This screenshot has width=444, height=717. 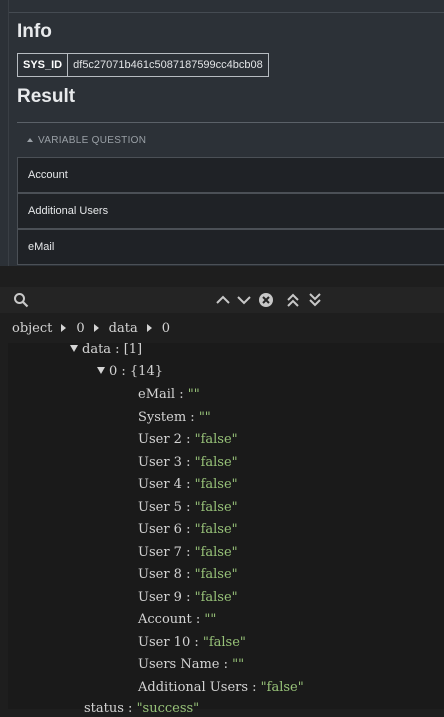 I want to click on tree-field-row: Additional Users : "false", so click(x=221, y=688).